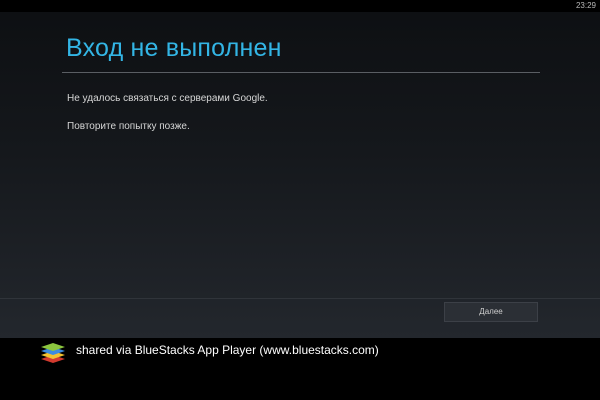 The height and width of the screenshot is (400, 600). I want to click on retry-message: Повторите попытку позже., so click(128, 126).